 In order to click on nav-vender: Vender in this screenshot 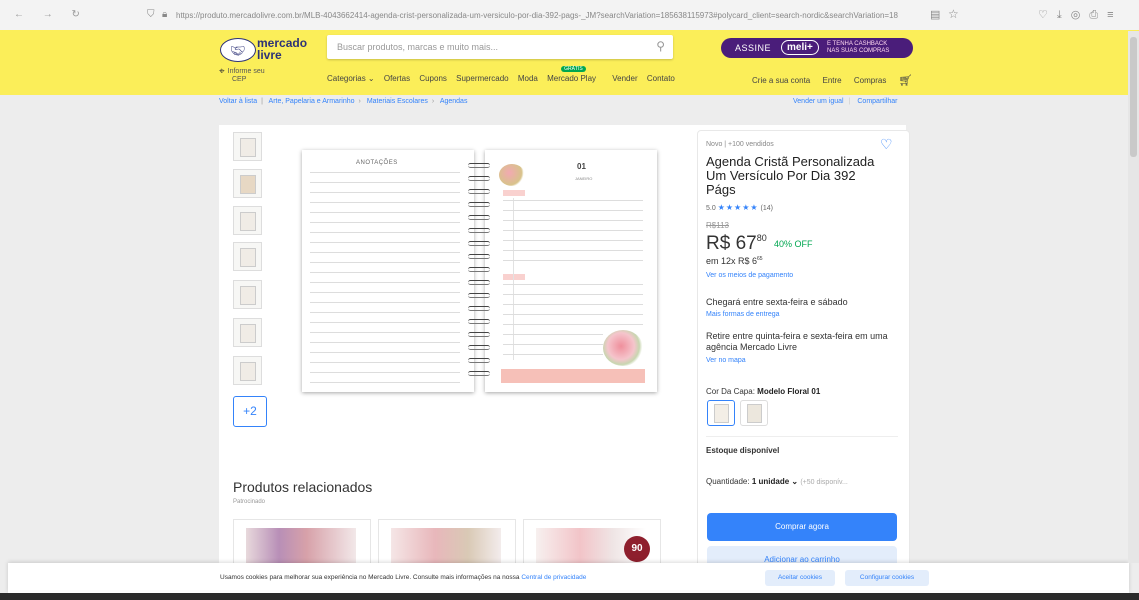, I will do `click(624, 78)`.